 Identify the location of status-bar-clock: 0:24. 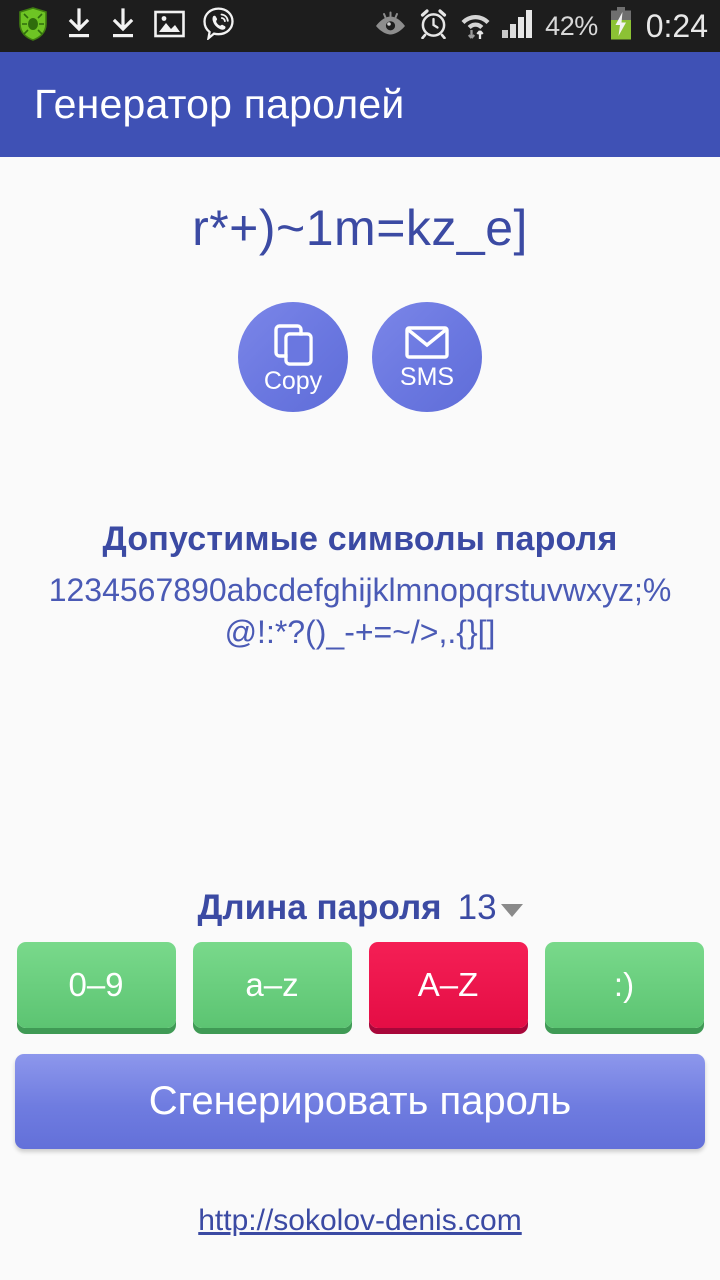
(676, 25).